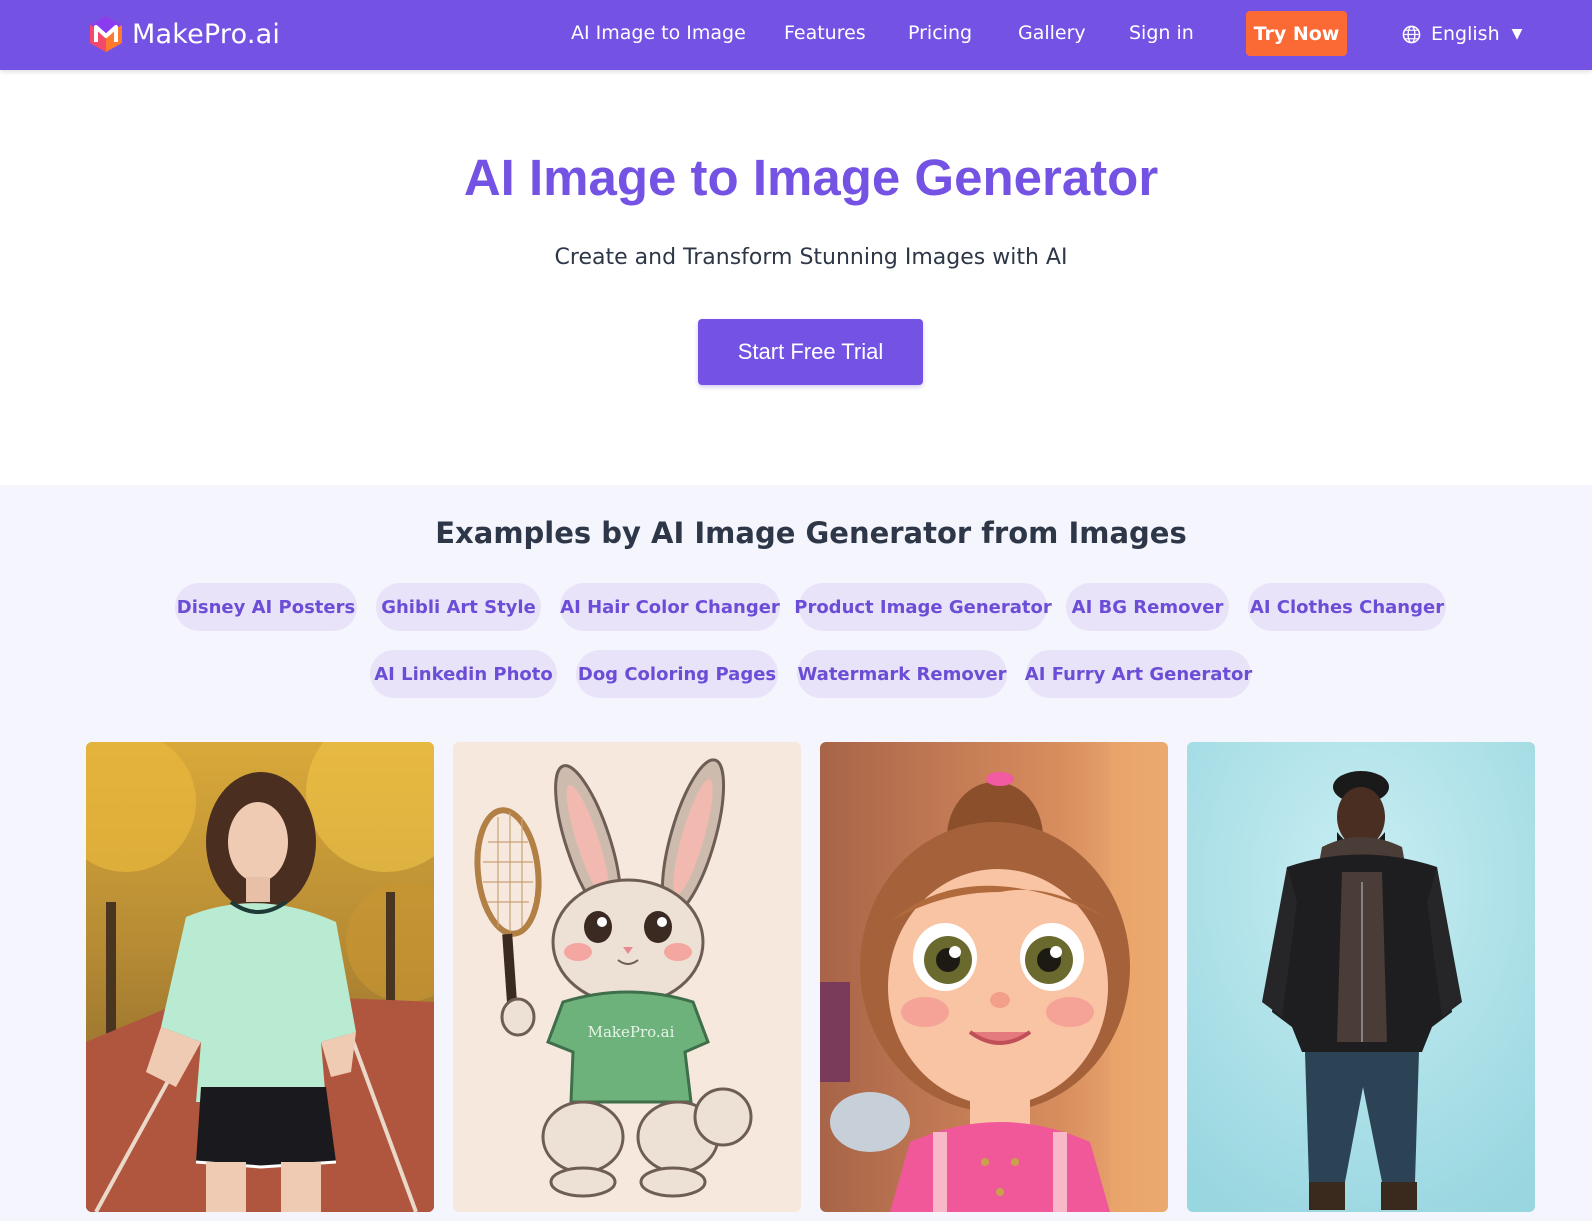  Describe the element at coordinates (1465, 34) in the screenshot. I see `language-label: English` at that location.